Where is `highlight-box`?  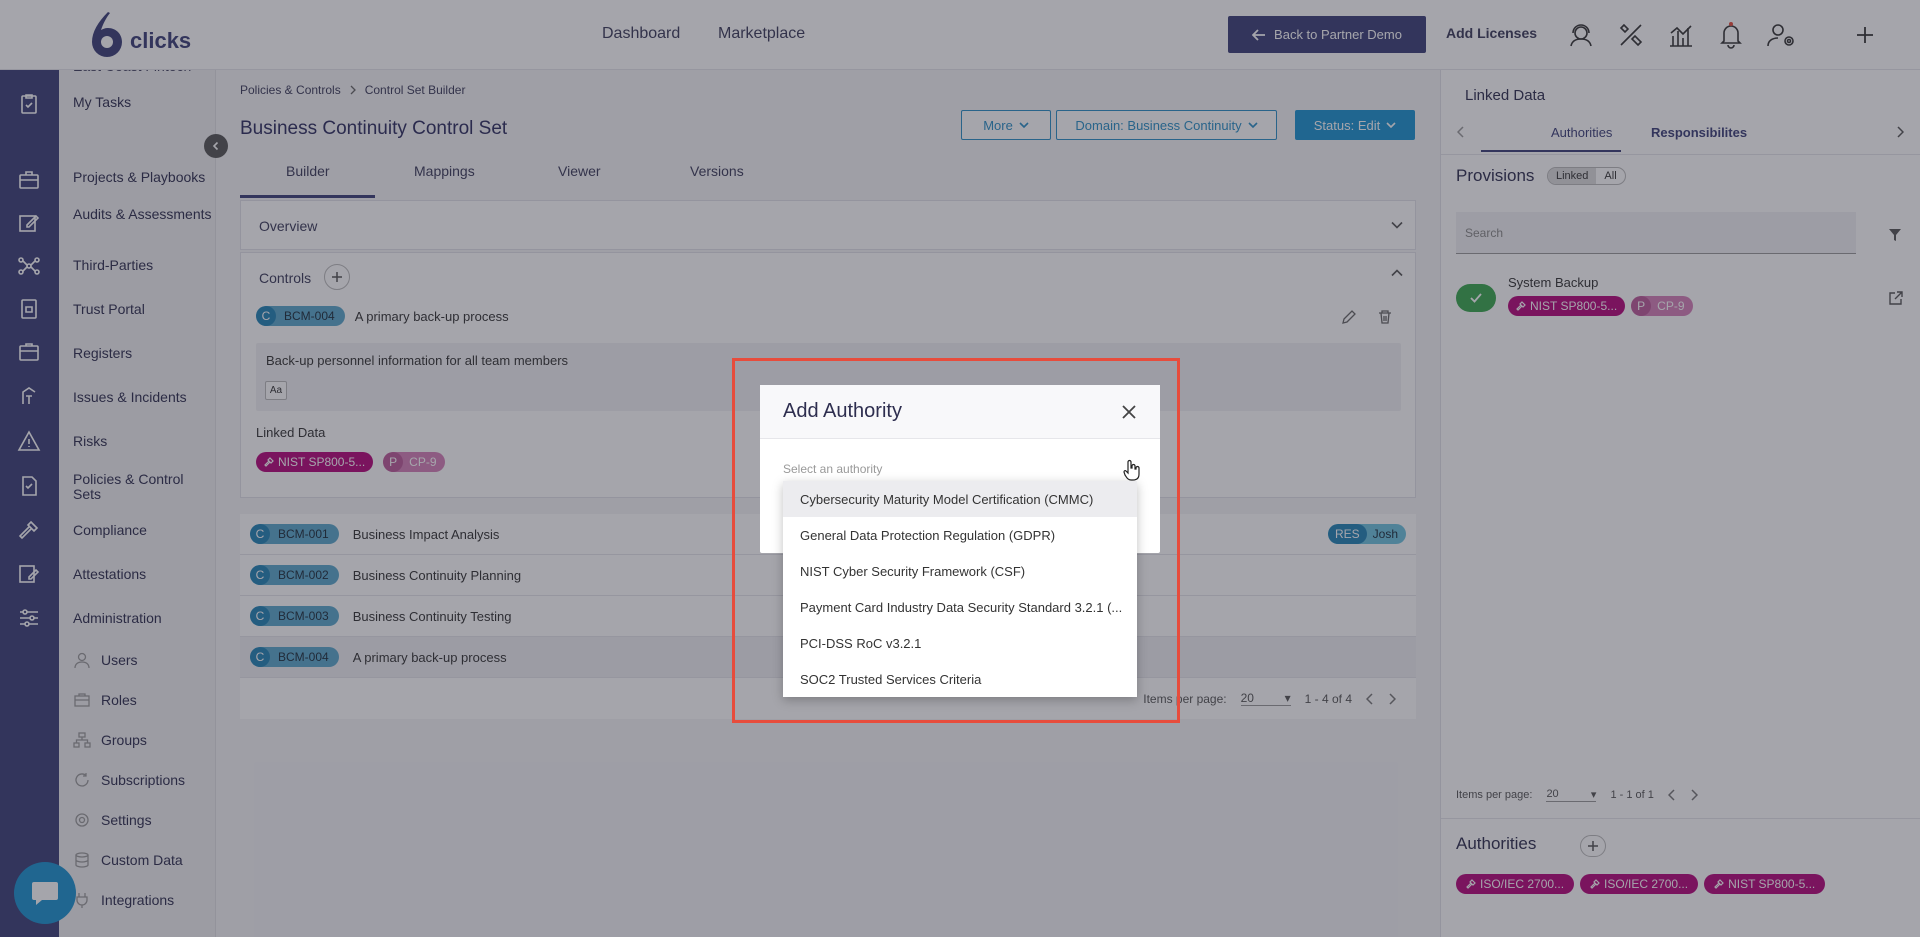 highlight-box is located at coordinates (956, 540).